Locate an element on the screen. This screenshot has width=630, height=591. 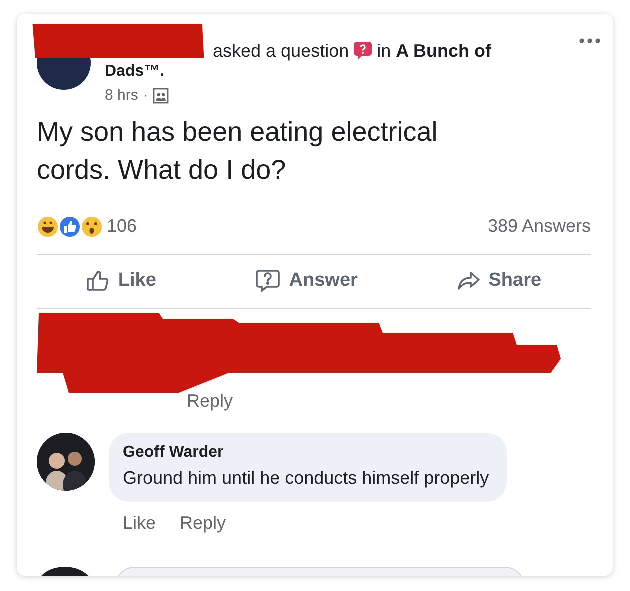
comment-text: Ground him until he conducts himself properly is located at coordinates (306, 478).